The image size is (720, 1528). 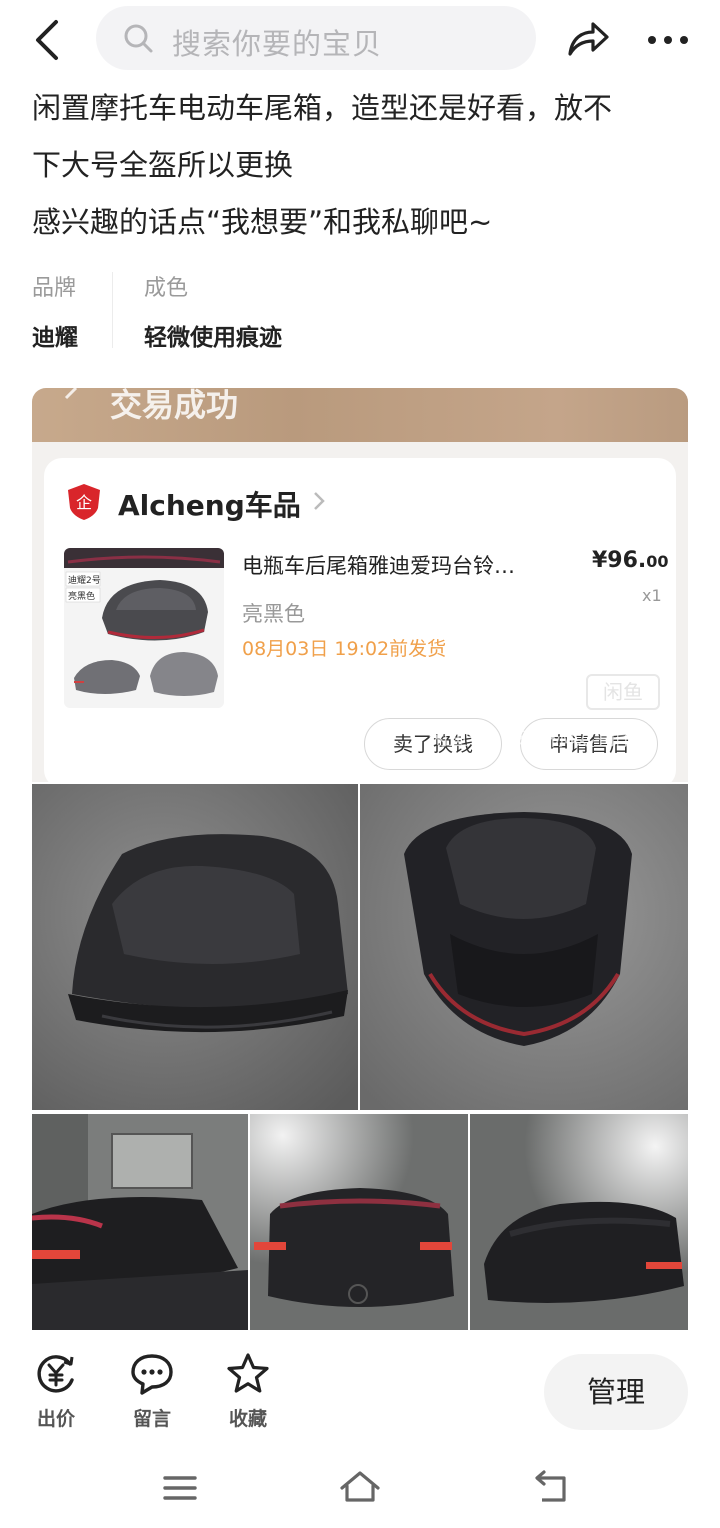 What do you see at coordinates (55, 338) in the screenshot?
I see `brand-value: 迪耀` at bounding box center [55, 338].